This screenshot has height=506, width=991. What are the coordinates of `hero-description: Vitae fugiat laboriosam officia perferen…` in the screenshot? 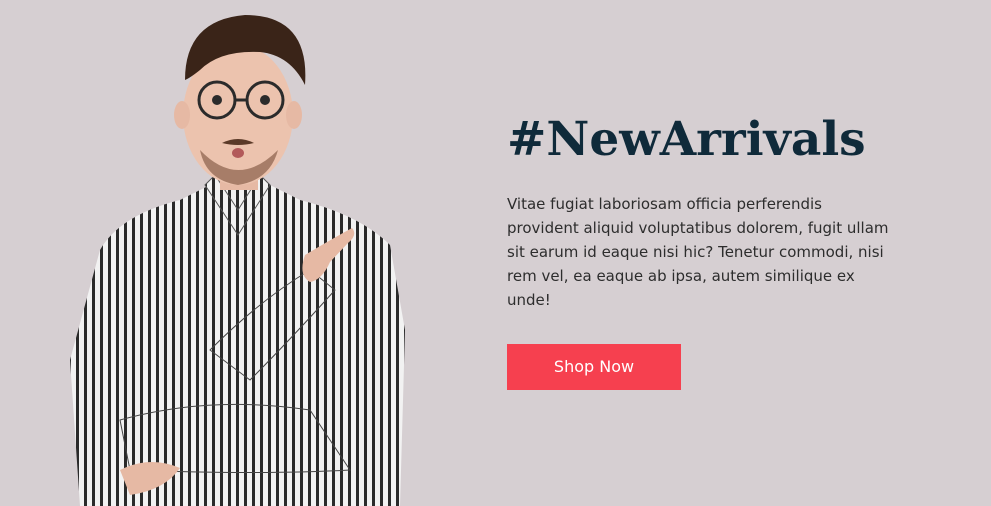 It's located at (698, 252).